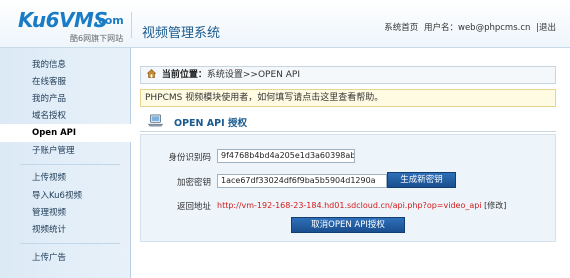 The image size is (570, 278). I want to click on breadcrumb-path: 系统设置>>OPEN API, so click(253, 75).